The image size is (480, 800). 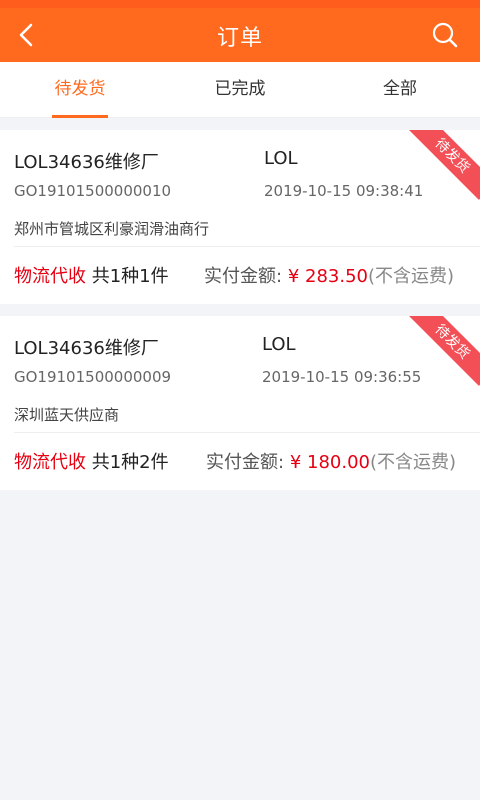 I want to click on tab-label: 全部, so click(x=400, y=89).